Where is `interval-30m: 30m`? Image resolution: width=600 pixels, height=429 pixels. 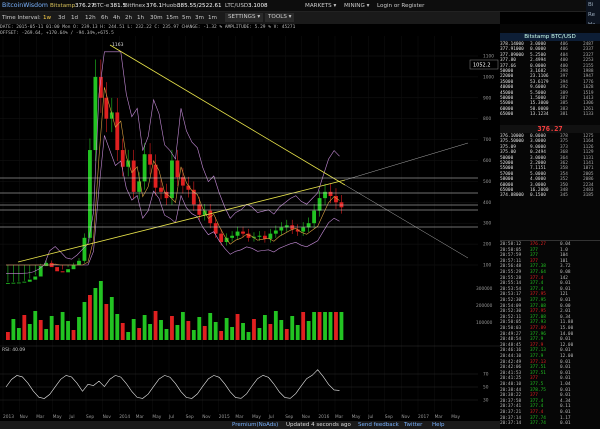
interval-30m: 30m is located at coordinates (156, 18).